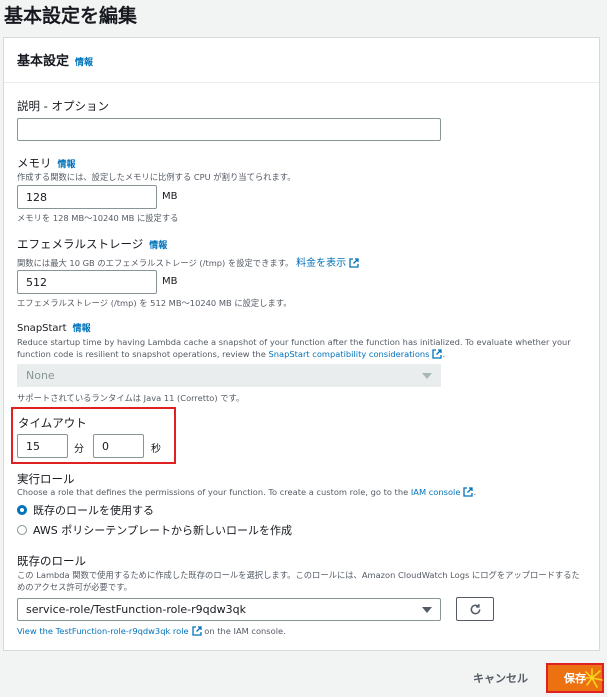  What do you see at coordinates (82, 329) in the screenshot?
I see `snapstart-info-link: 情報` at bounding box center [82, 329].